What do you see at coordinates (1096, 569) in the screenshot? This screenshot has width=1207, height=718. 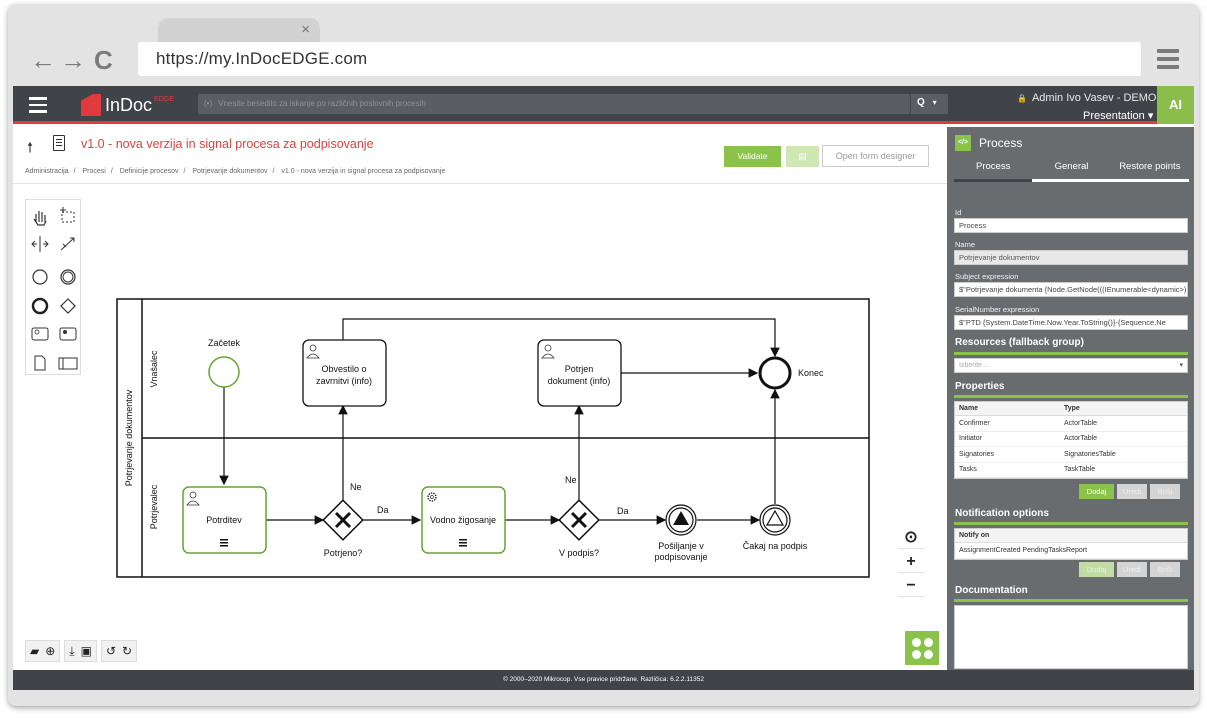 I see `add-notification-button: Dodaj` at bounding box center [1096, 569].